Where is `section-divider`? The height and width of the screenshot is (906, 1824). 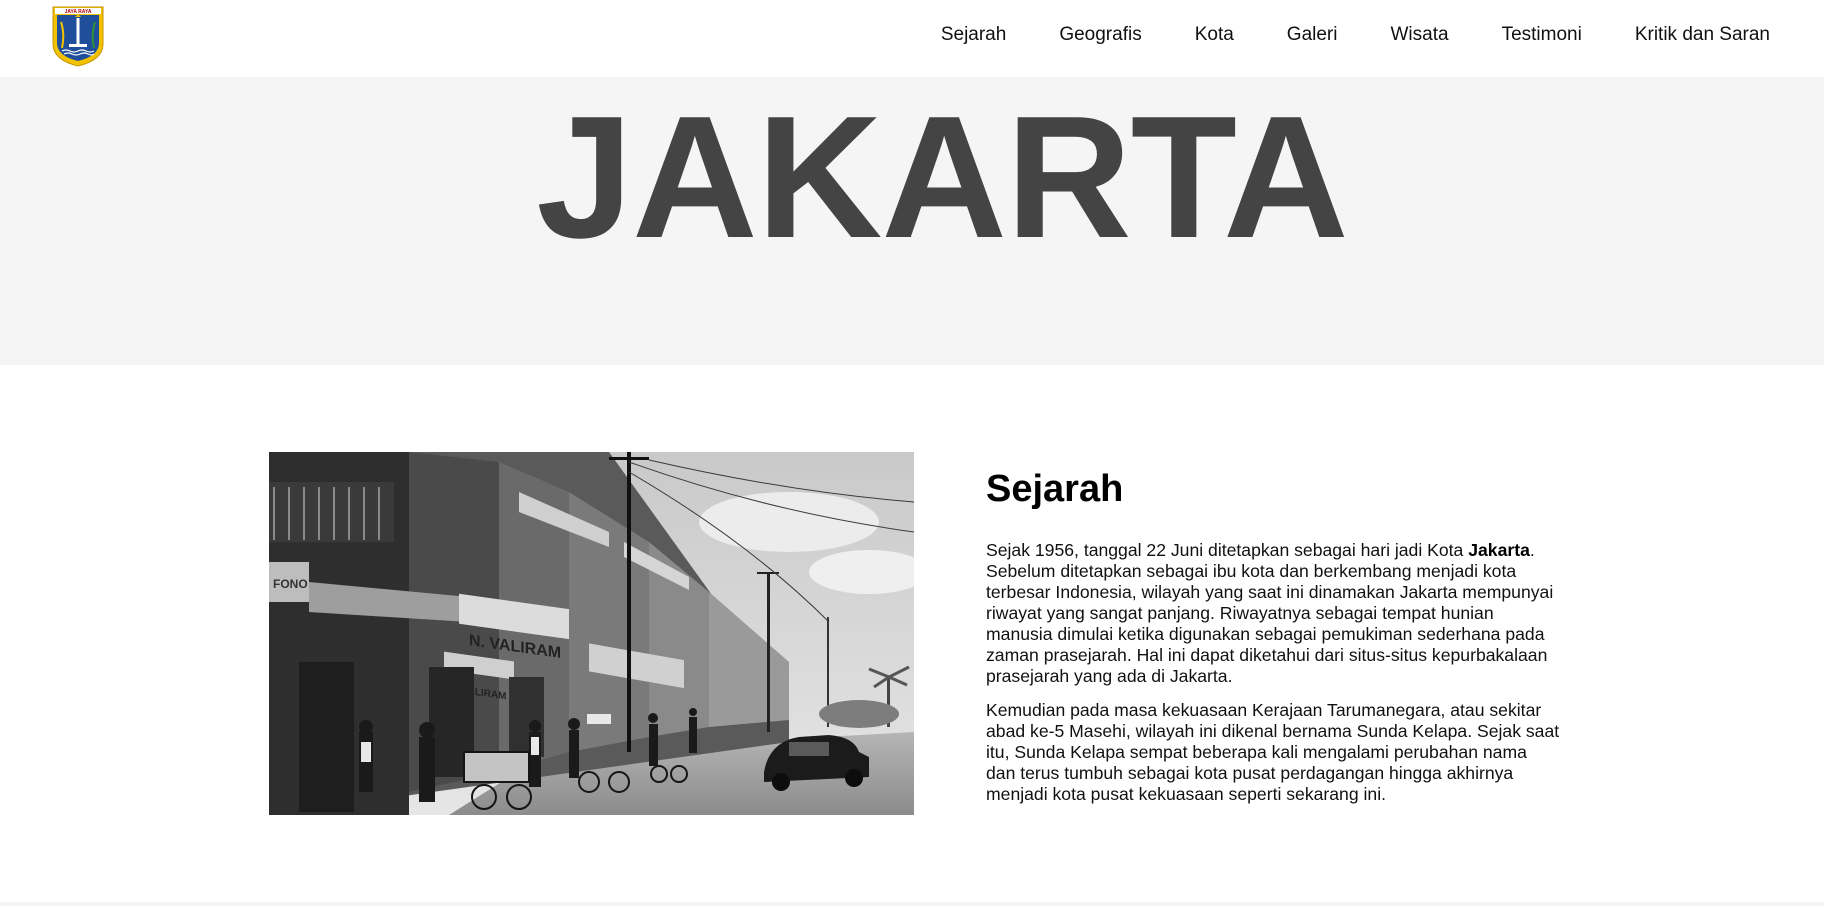
section-divider is located at coordinates (912, 904).